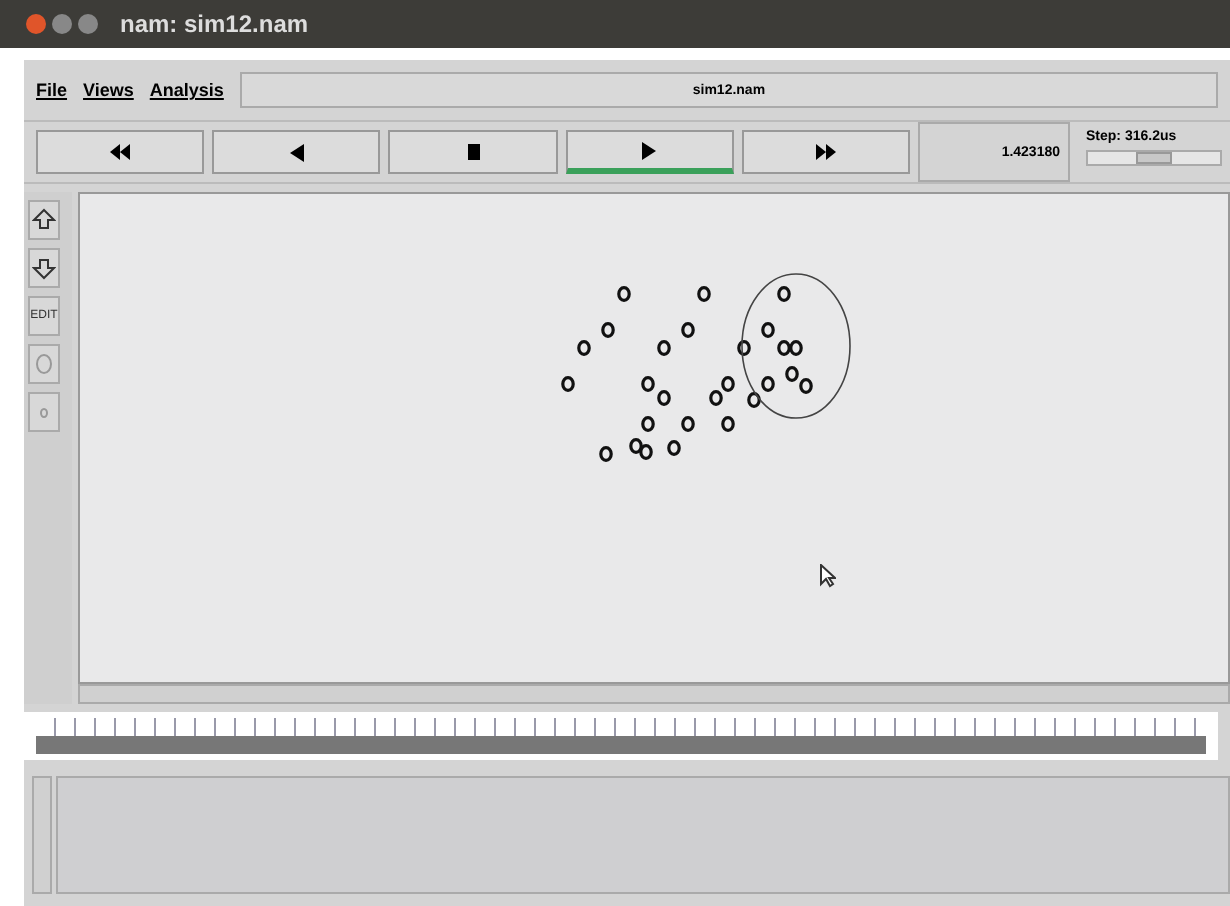 Image resolution: width=1230 pixels, height=906 pixels. What do you see at coordinates (654, 694) in the screenshot?
I see `horizontal-scrollbar` at bounding box center [654, 694].